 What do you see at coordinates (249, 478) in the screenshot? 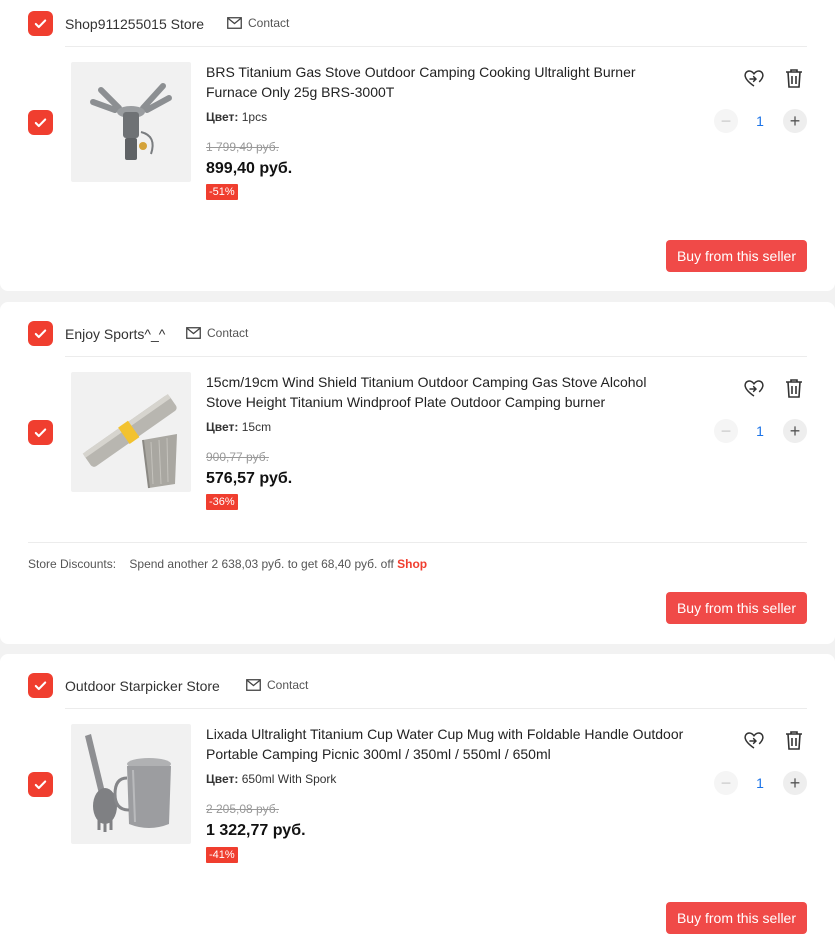
I see `price: 576,57 руб.` at bounding box center [249, 478].